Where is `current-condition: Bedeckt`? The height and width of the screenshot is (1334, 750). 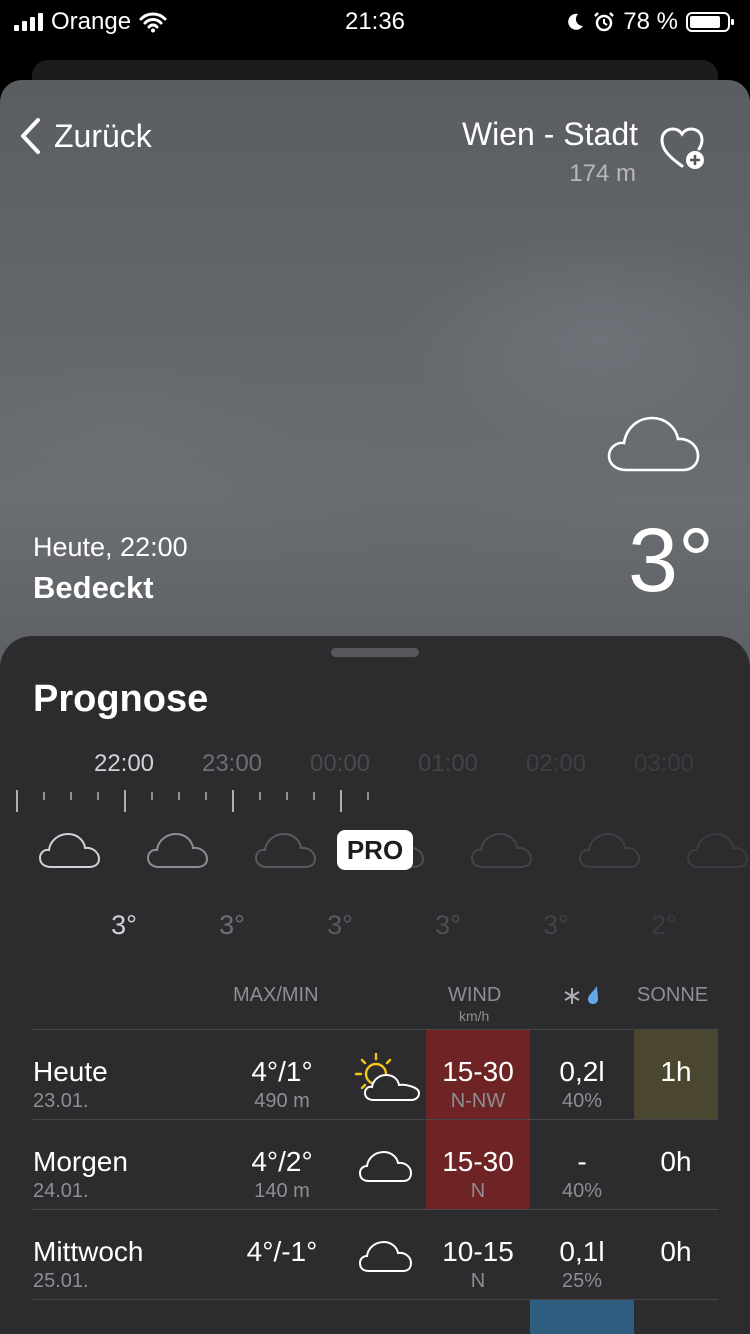 current-condition: Bedeckt is located at coordinates (93, 587).